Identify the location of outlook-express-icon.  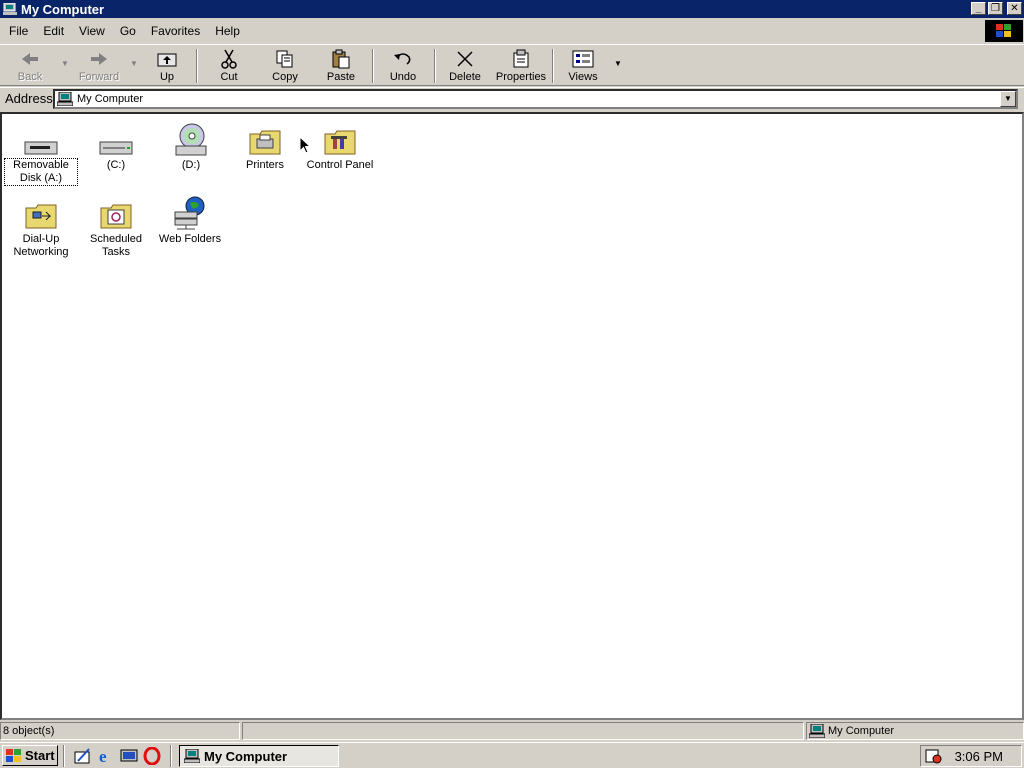
(82, 756).